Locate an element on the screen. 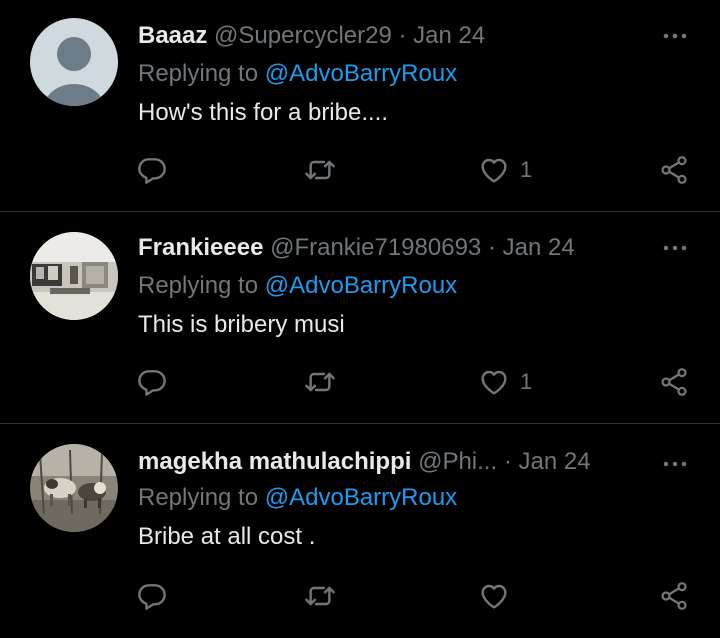 The image size is (720, 638). tweet-header: Frankieeee @Frankie71980693 · Jan 24 is located at coordinates (356, 248).